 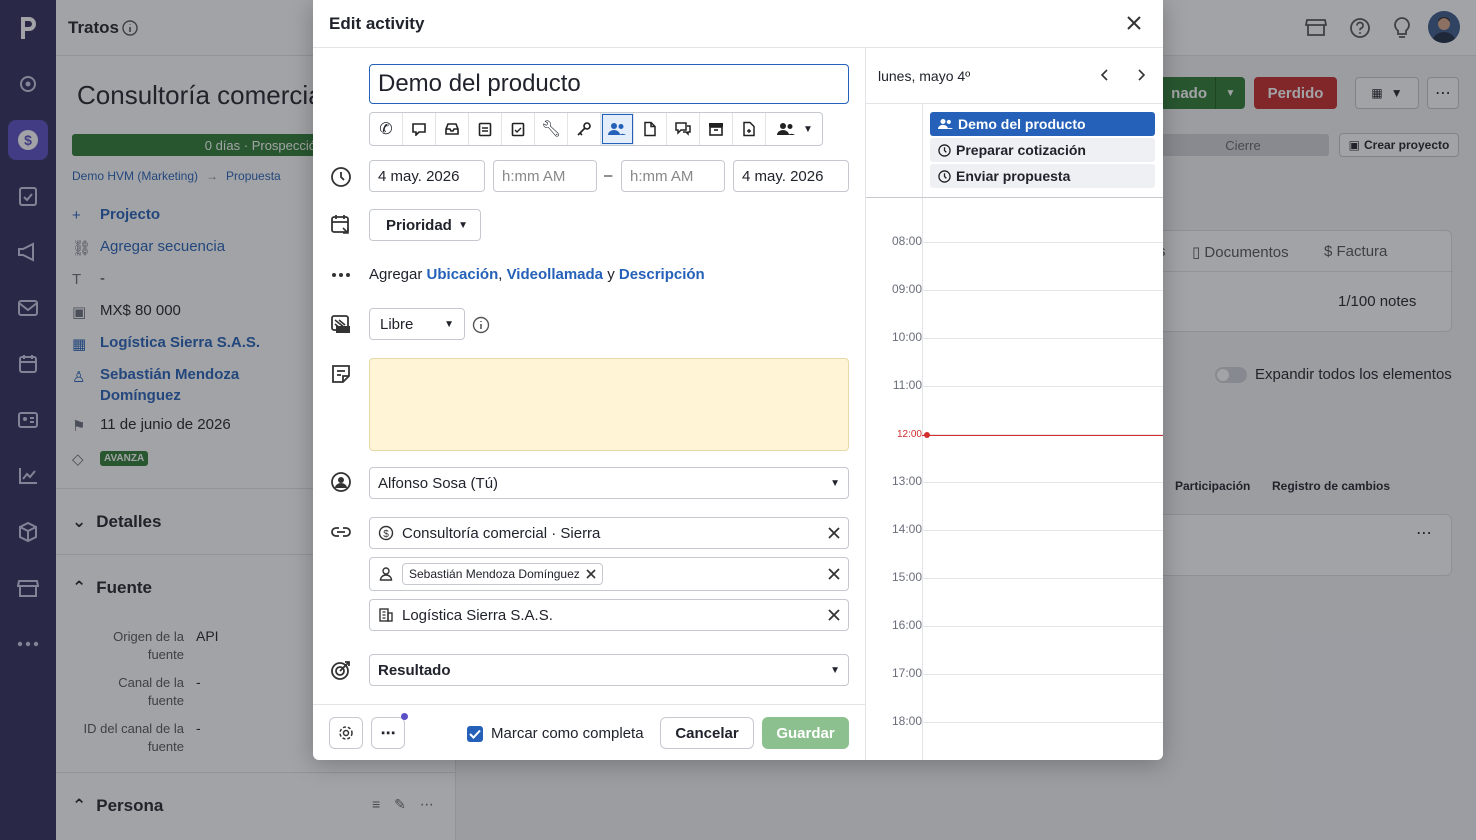 I want to click on linked-org-field: Logística Sierra S.A.S., so click(x=609, y=615).